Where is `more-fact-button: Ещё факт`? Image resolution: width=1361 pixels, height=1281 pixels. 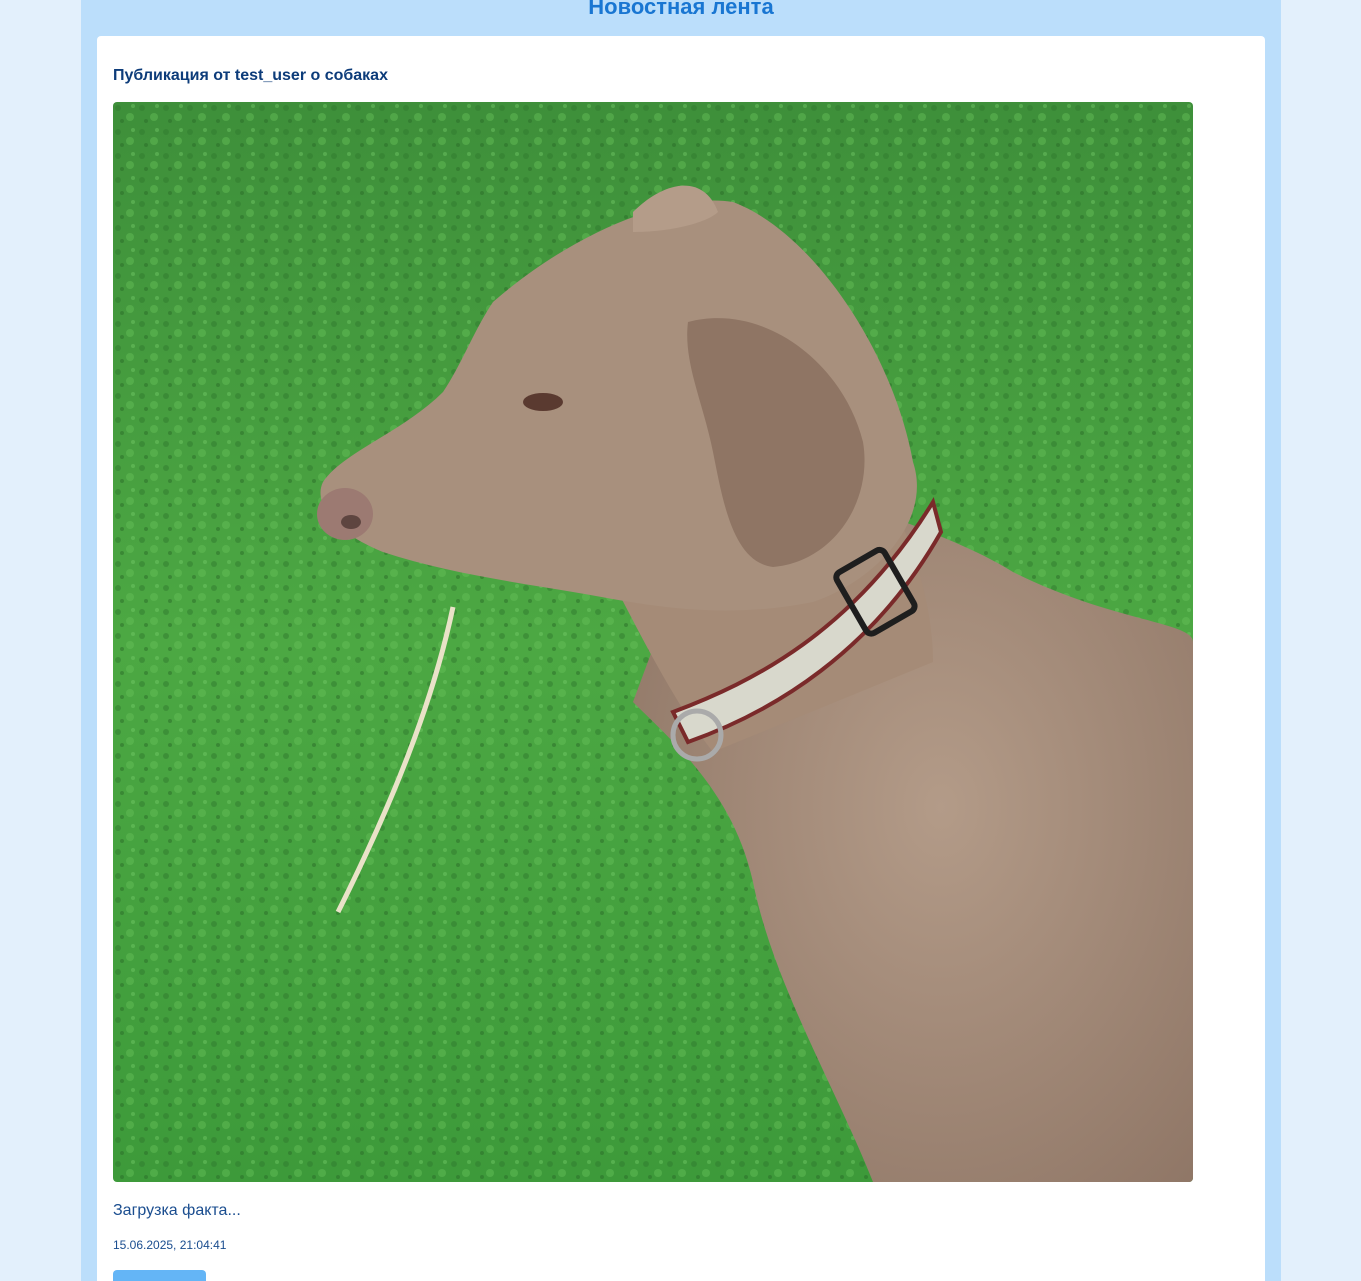
more-fact-button: Ещё факт is located at coordinates (159, 1275).